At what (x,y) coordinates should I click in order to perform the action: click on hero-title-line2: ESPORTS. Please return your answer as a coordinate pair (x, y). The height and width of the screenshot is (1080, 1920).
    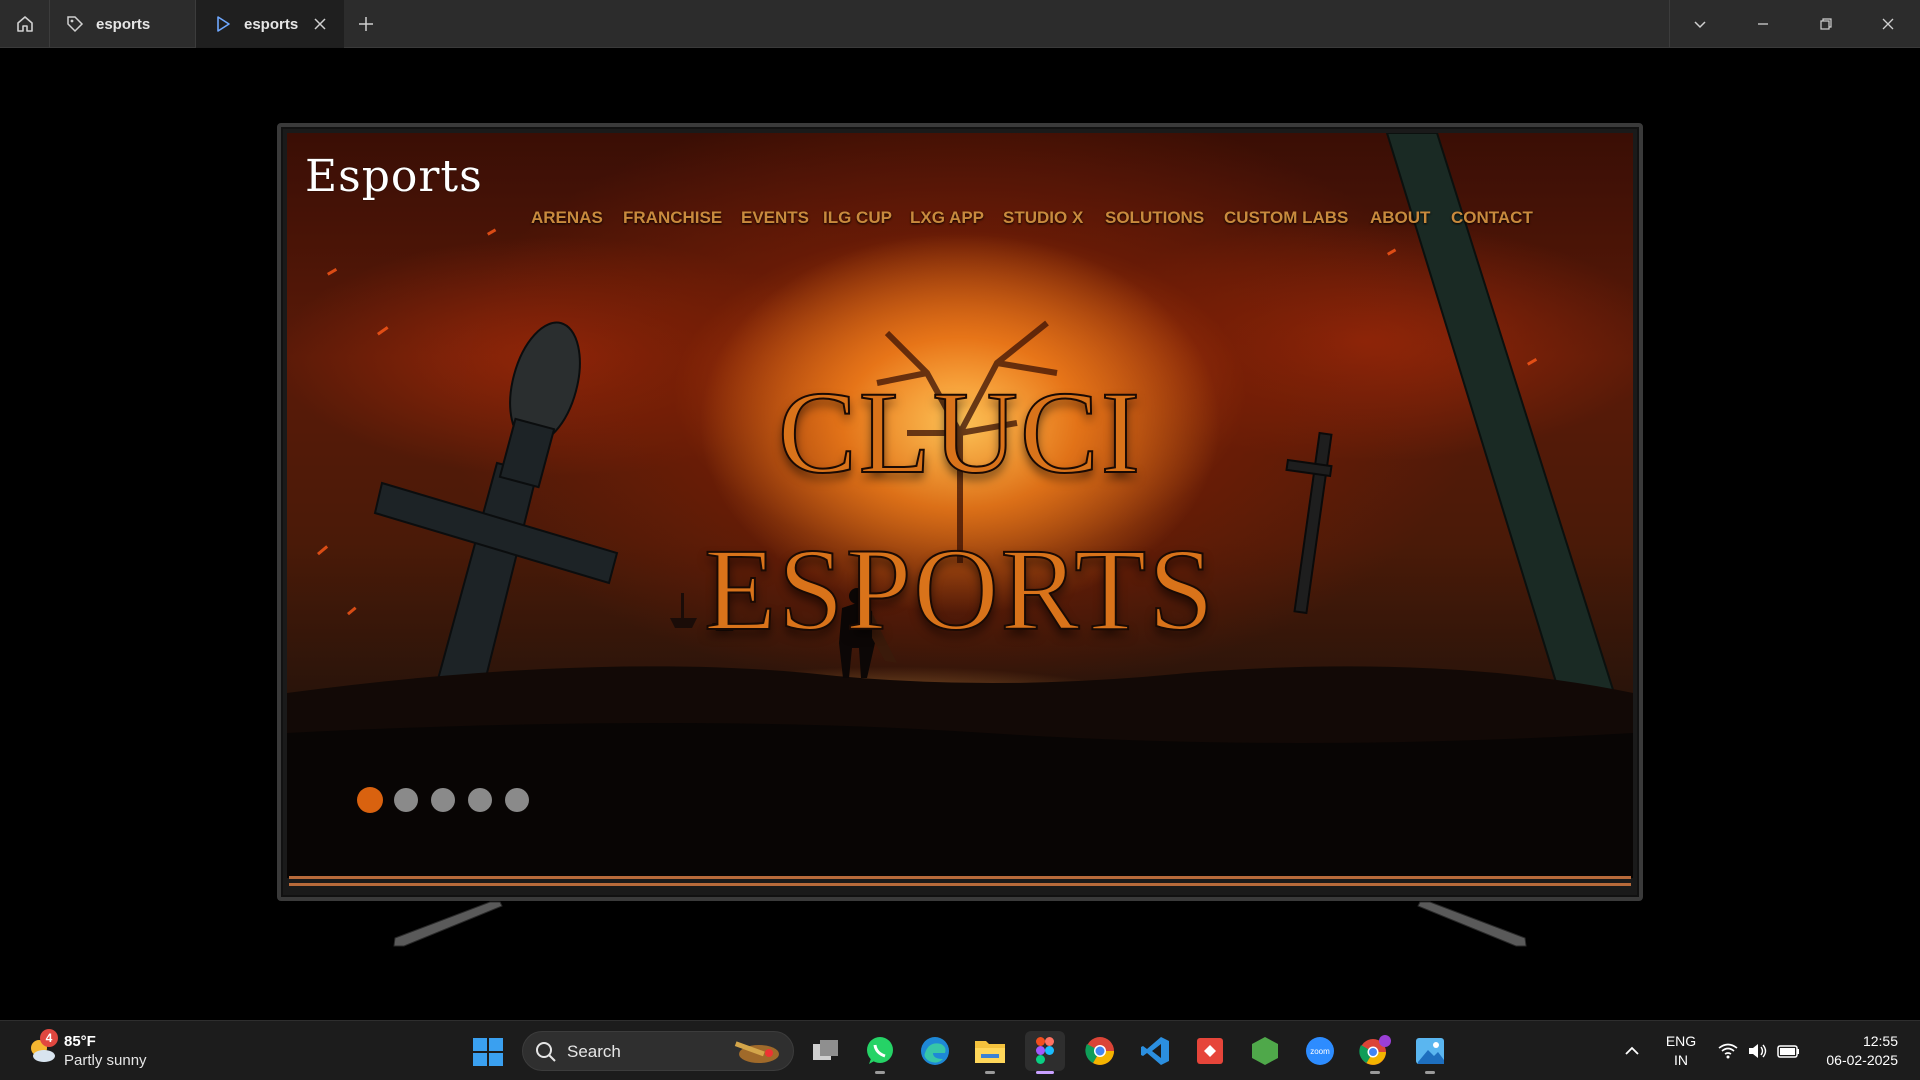
    Looking at the image, I should click on (959, 589).